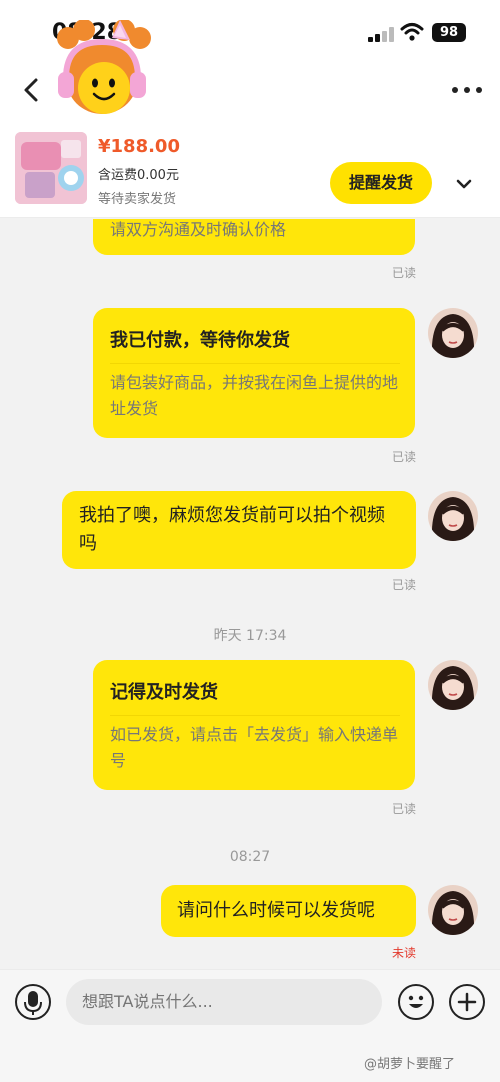 This screenshot has width=500, height=1082. I want to click on timestamp: 昨天 17:34, so click(250, 636).